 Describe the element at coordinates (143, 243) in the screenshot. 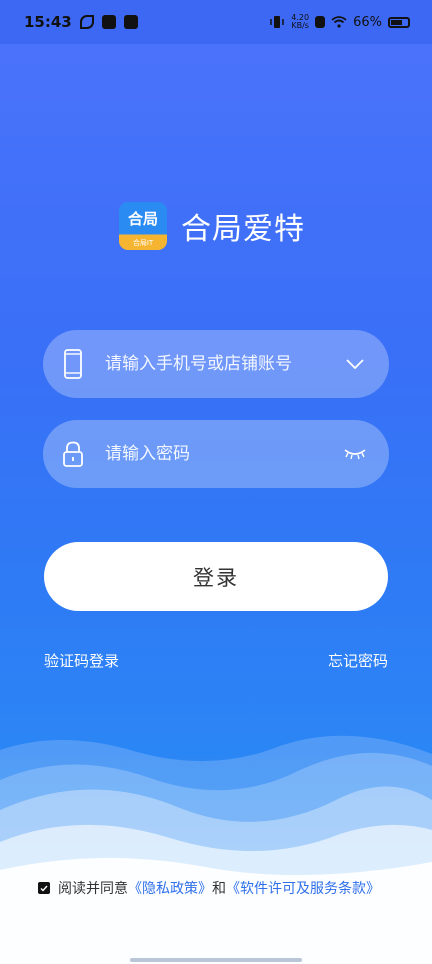

I see `logo-subtext: 合局IT` at that location.